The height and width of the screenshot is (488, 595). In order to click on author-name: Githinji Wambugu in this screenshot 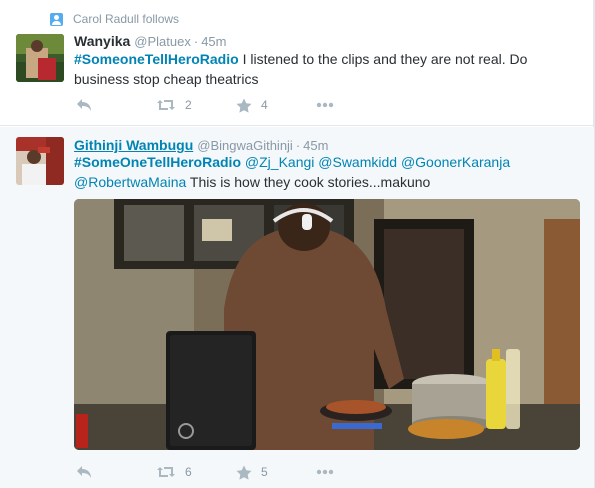, I will do `click(133, 145)`.